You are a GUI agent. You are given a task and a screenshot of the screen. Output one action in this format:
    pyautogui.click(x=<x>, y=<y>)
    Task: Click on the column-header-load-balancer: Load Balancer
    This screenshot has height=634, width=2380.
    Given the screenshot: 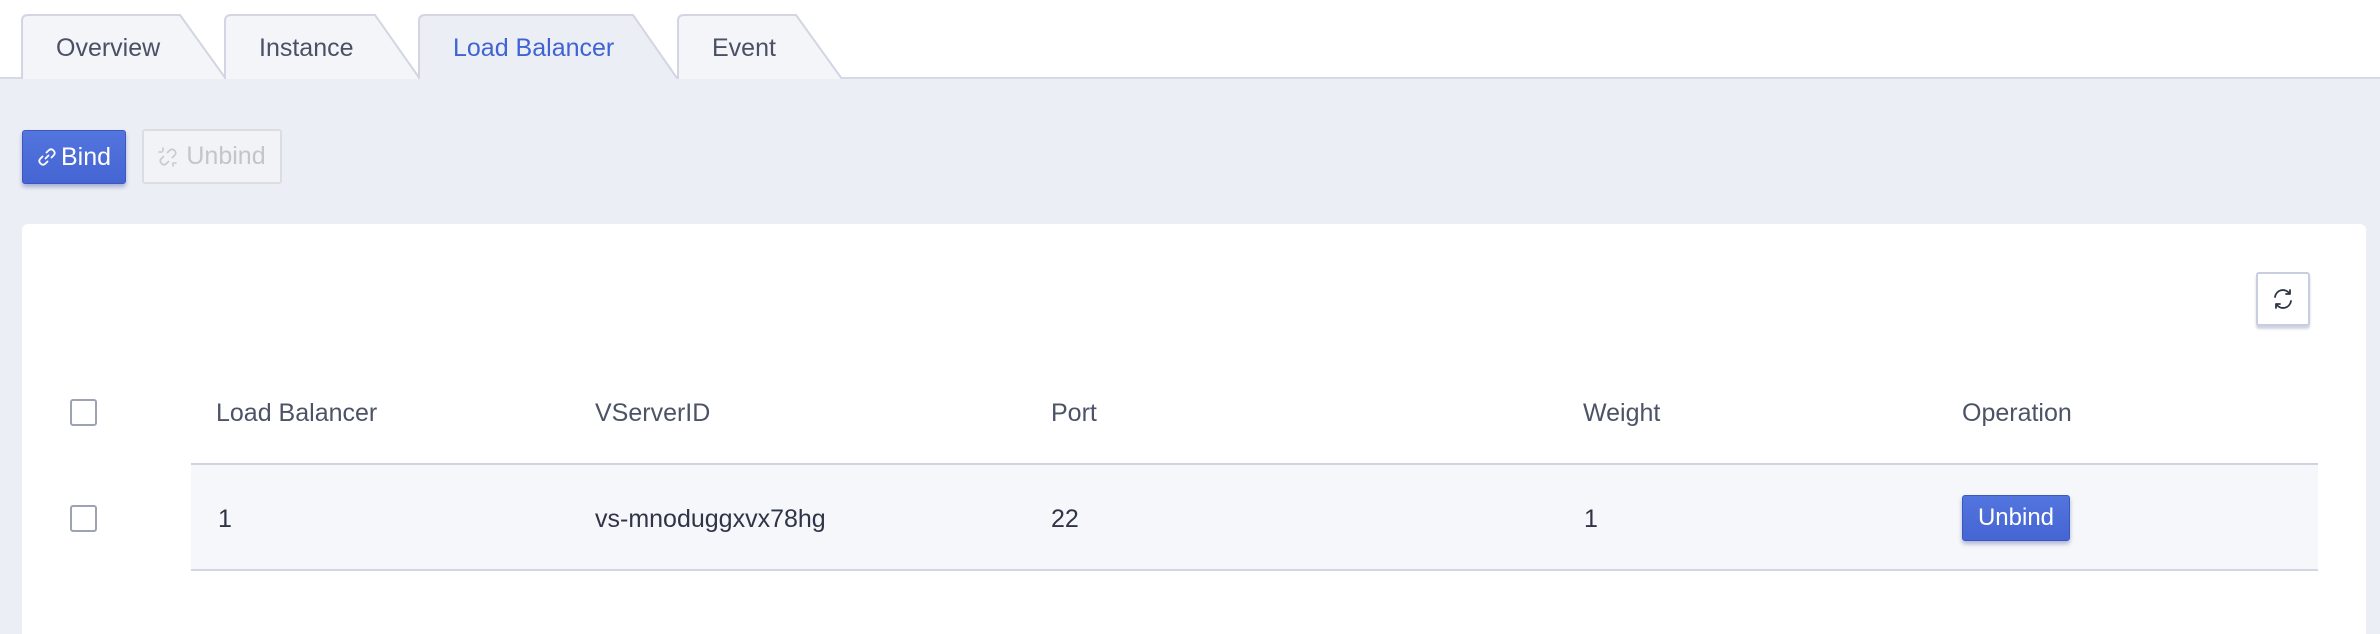 What is the action you would take?
    pyautogui.click(x=296, y=413)
    